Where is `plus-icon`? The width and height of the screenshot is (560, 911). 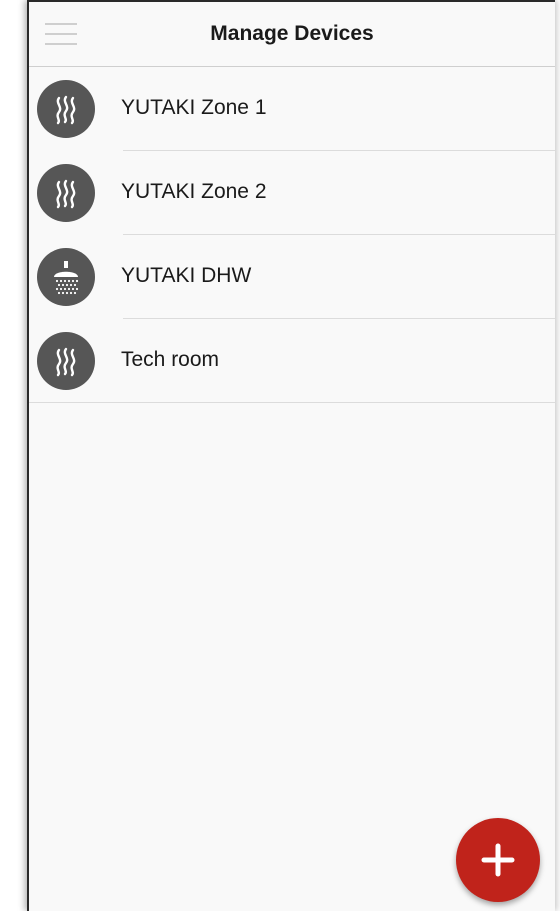 plus-icon is located at coordinates (498, 860).